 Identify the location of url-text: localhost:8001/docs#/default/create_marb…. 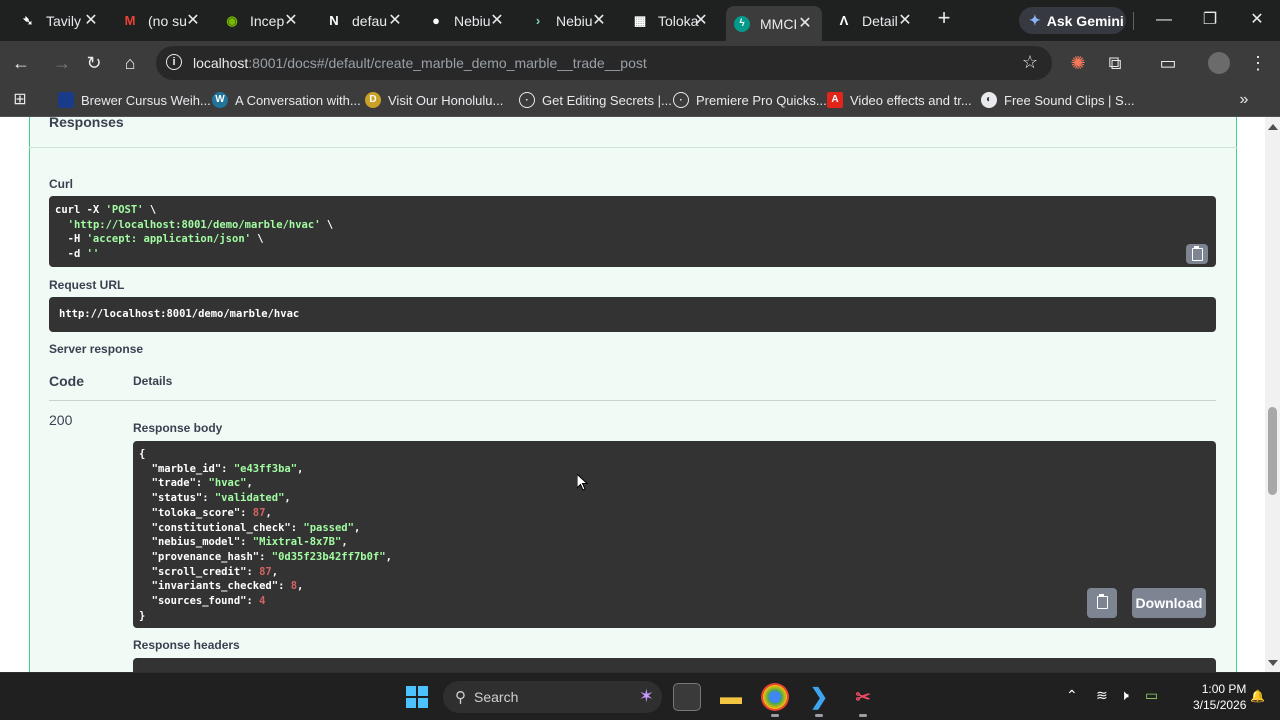
(420, 63).